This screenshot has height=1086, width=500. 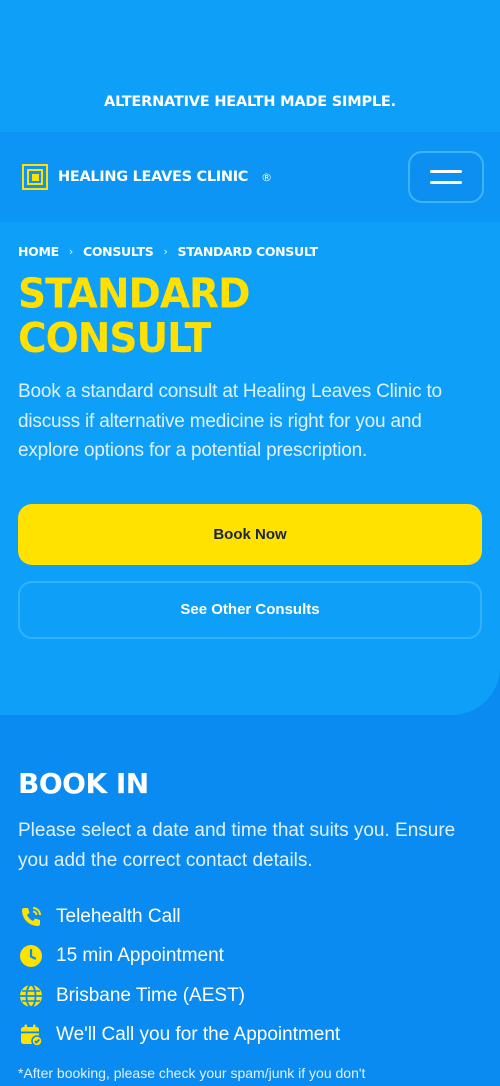 What do you see at coordinates (153, 177) in the screenshot?
I see `brand-name: HEALING LEAVES CLINIC` at bounding box center [153, 177].